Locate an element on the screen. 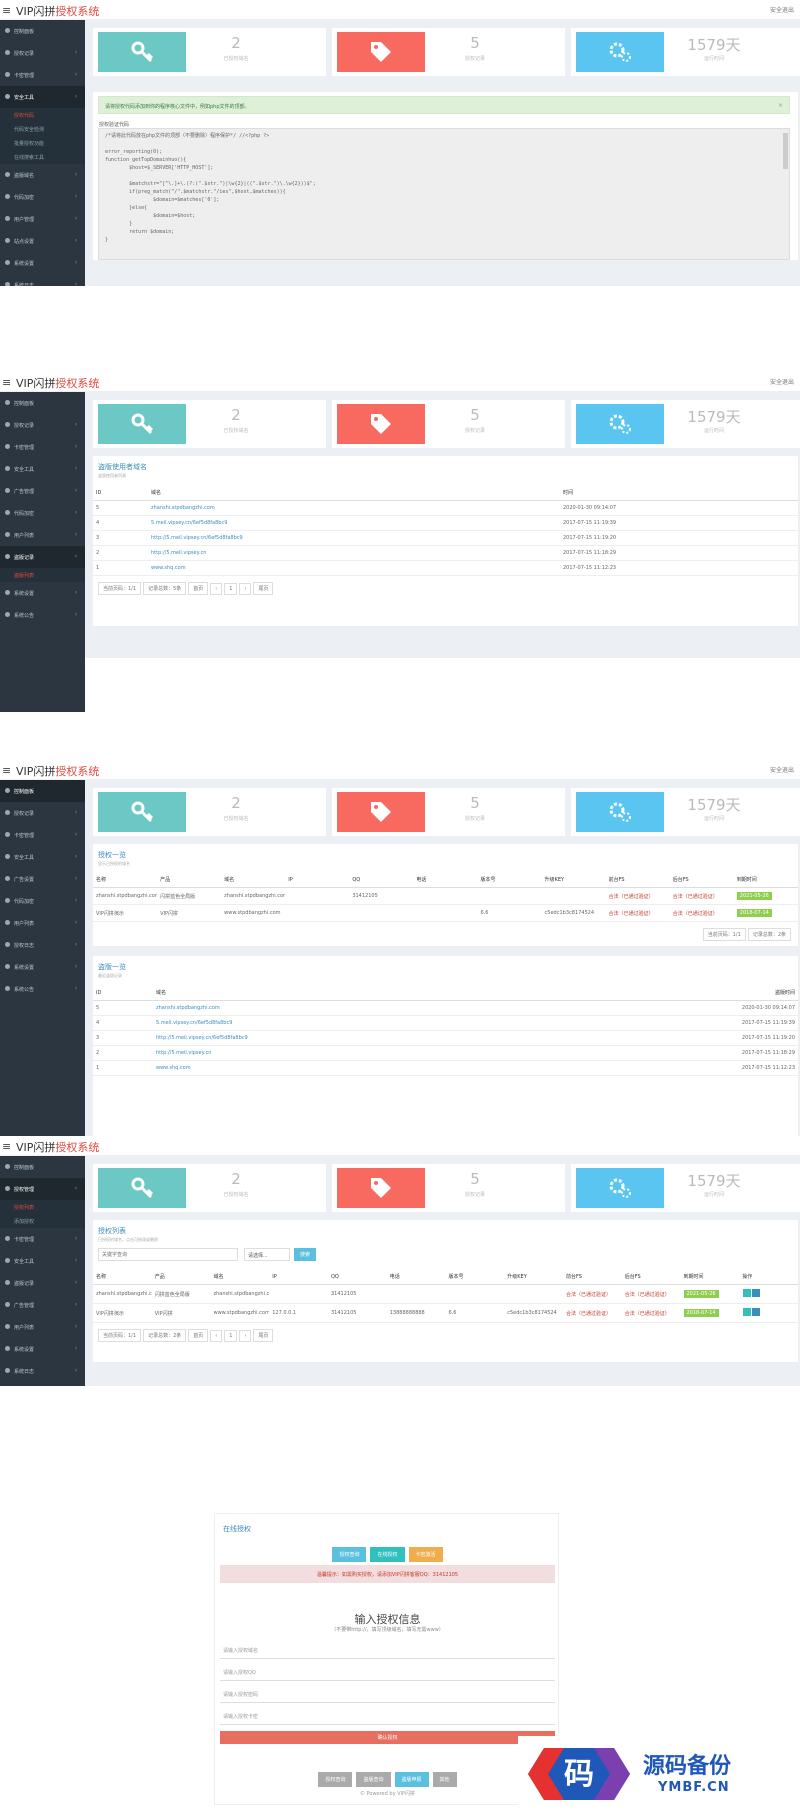 Image resolution: width=800 pixels, height=1814 pixels. action-button: 盗版查询 is located at coordinates (373, 1779).